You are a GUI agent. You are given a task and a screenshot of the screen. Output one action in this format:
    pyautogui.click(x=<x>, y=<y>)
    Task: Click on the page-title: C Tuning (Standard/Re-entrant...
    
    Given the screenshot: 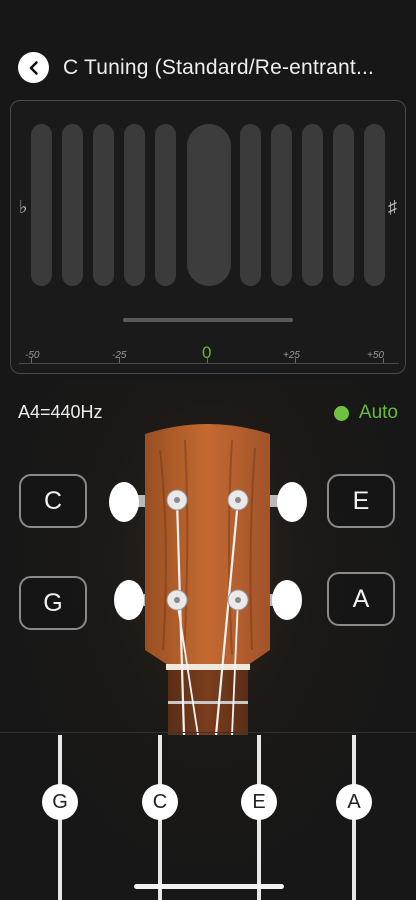 What is the action you would take?
    pyautogui.click(x=219, y=67)
    